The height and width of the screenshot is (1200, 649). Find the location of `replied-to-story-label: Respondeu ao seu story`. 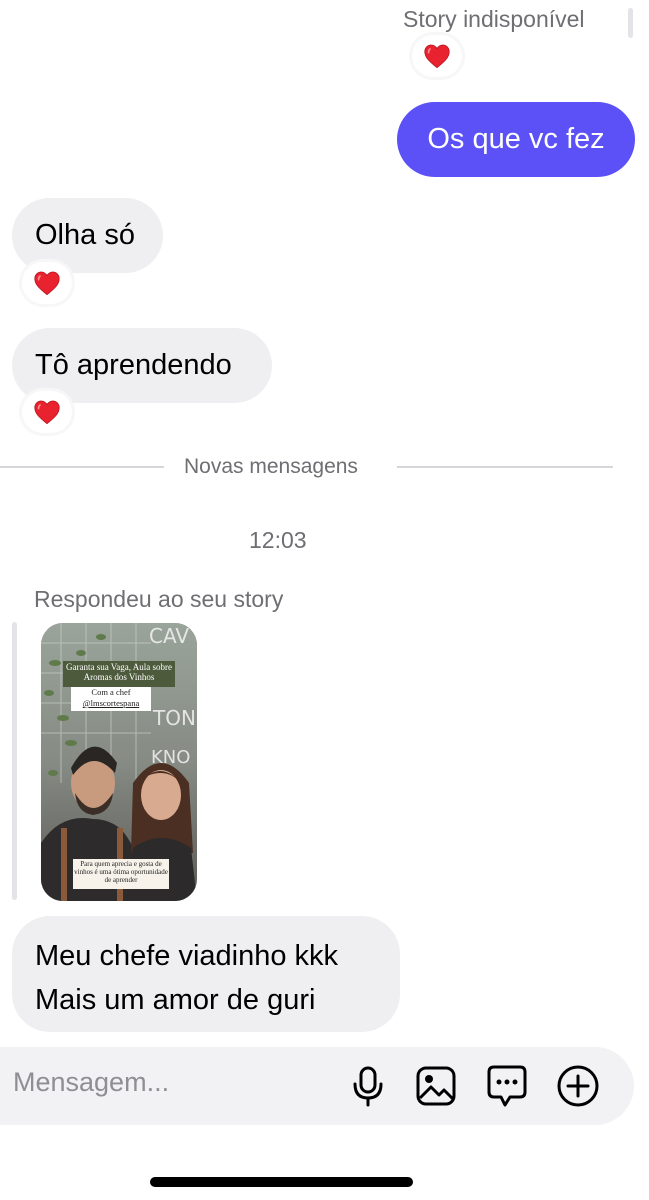

replied-to-story-label: Respondeu ao seu story is located at coordinates (159, 599).